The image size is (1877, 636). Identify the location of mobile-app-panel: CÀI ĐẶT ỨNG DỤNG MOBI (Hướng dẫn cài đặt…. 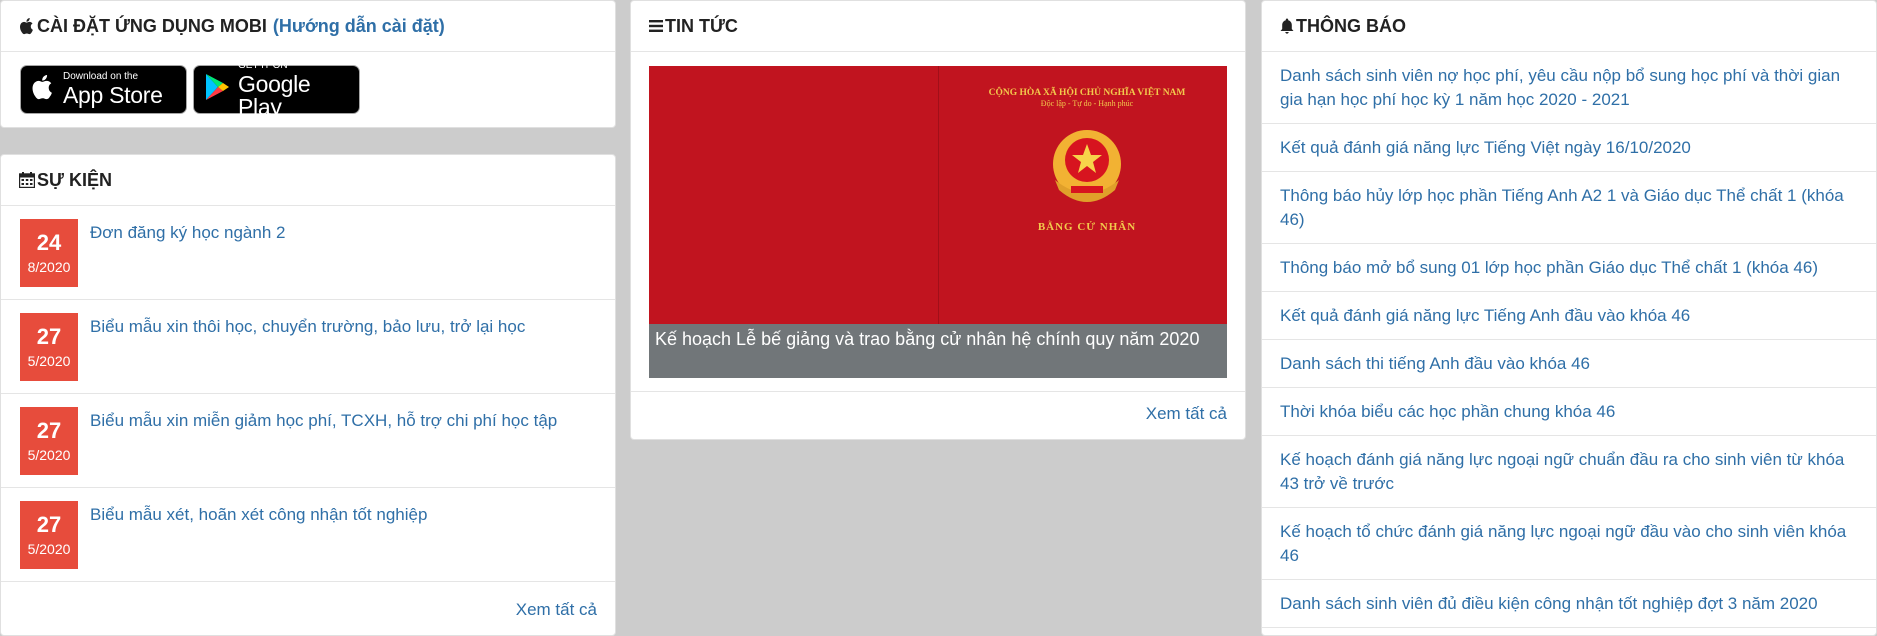
(308, 64).